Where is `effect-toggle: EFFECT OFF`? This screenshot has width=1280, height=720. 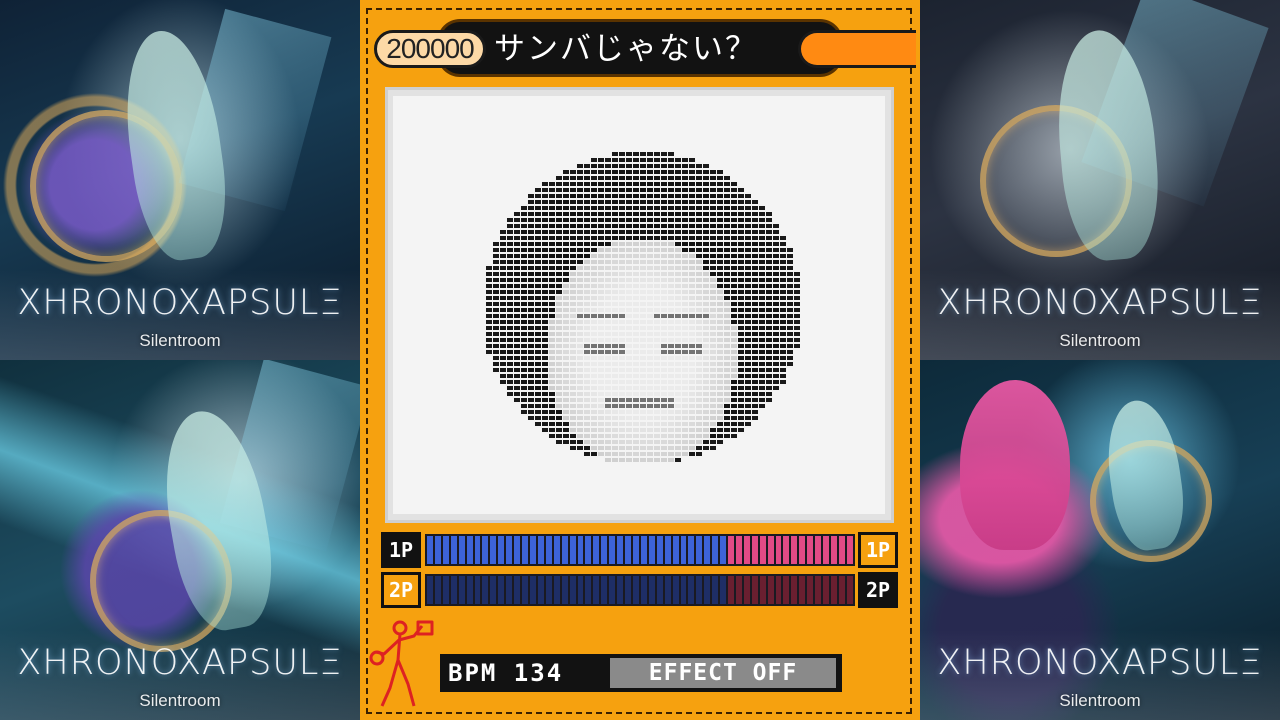
effect-toggle: EFFECT OFF is located at coordinates (723, 673).